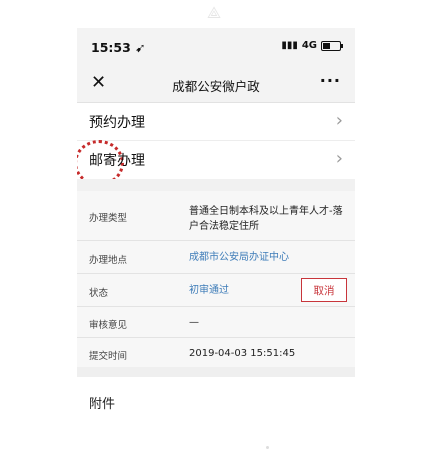 The width and height of the screenshot is (441, 455). What do you see at coordinates (267, 257) in the screenshot?
I see `location-link: 成都市公安局办证中心` at bounding box center [267, 257].